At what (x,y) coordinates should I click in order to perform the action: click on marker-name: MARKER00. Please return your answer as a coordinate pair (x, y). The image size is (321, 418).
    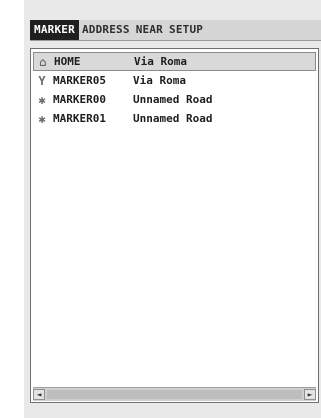
    Looking at the image, I should click on (79, 99).